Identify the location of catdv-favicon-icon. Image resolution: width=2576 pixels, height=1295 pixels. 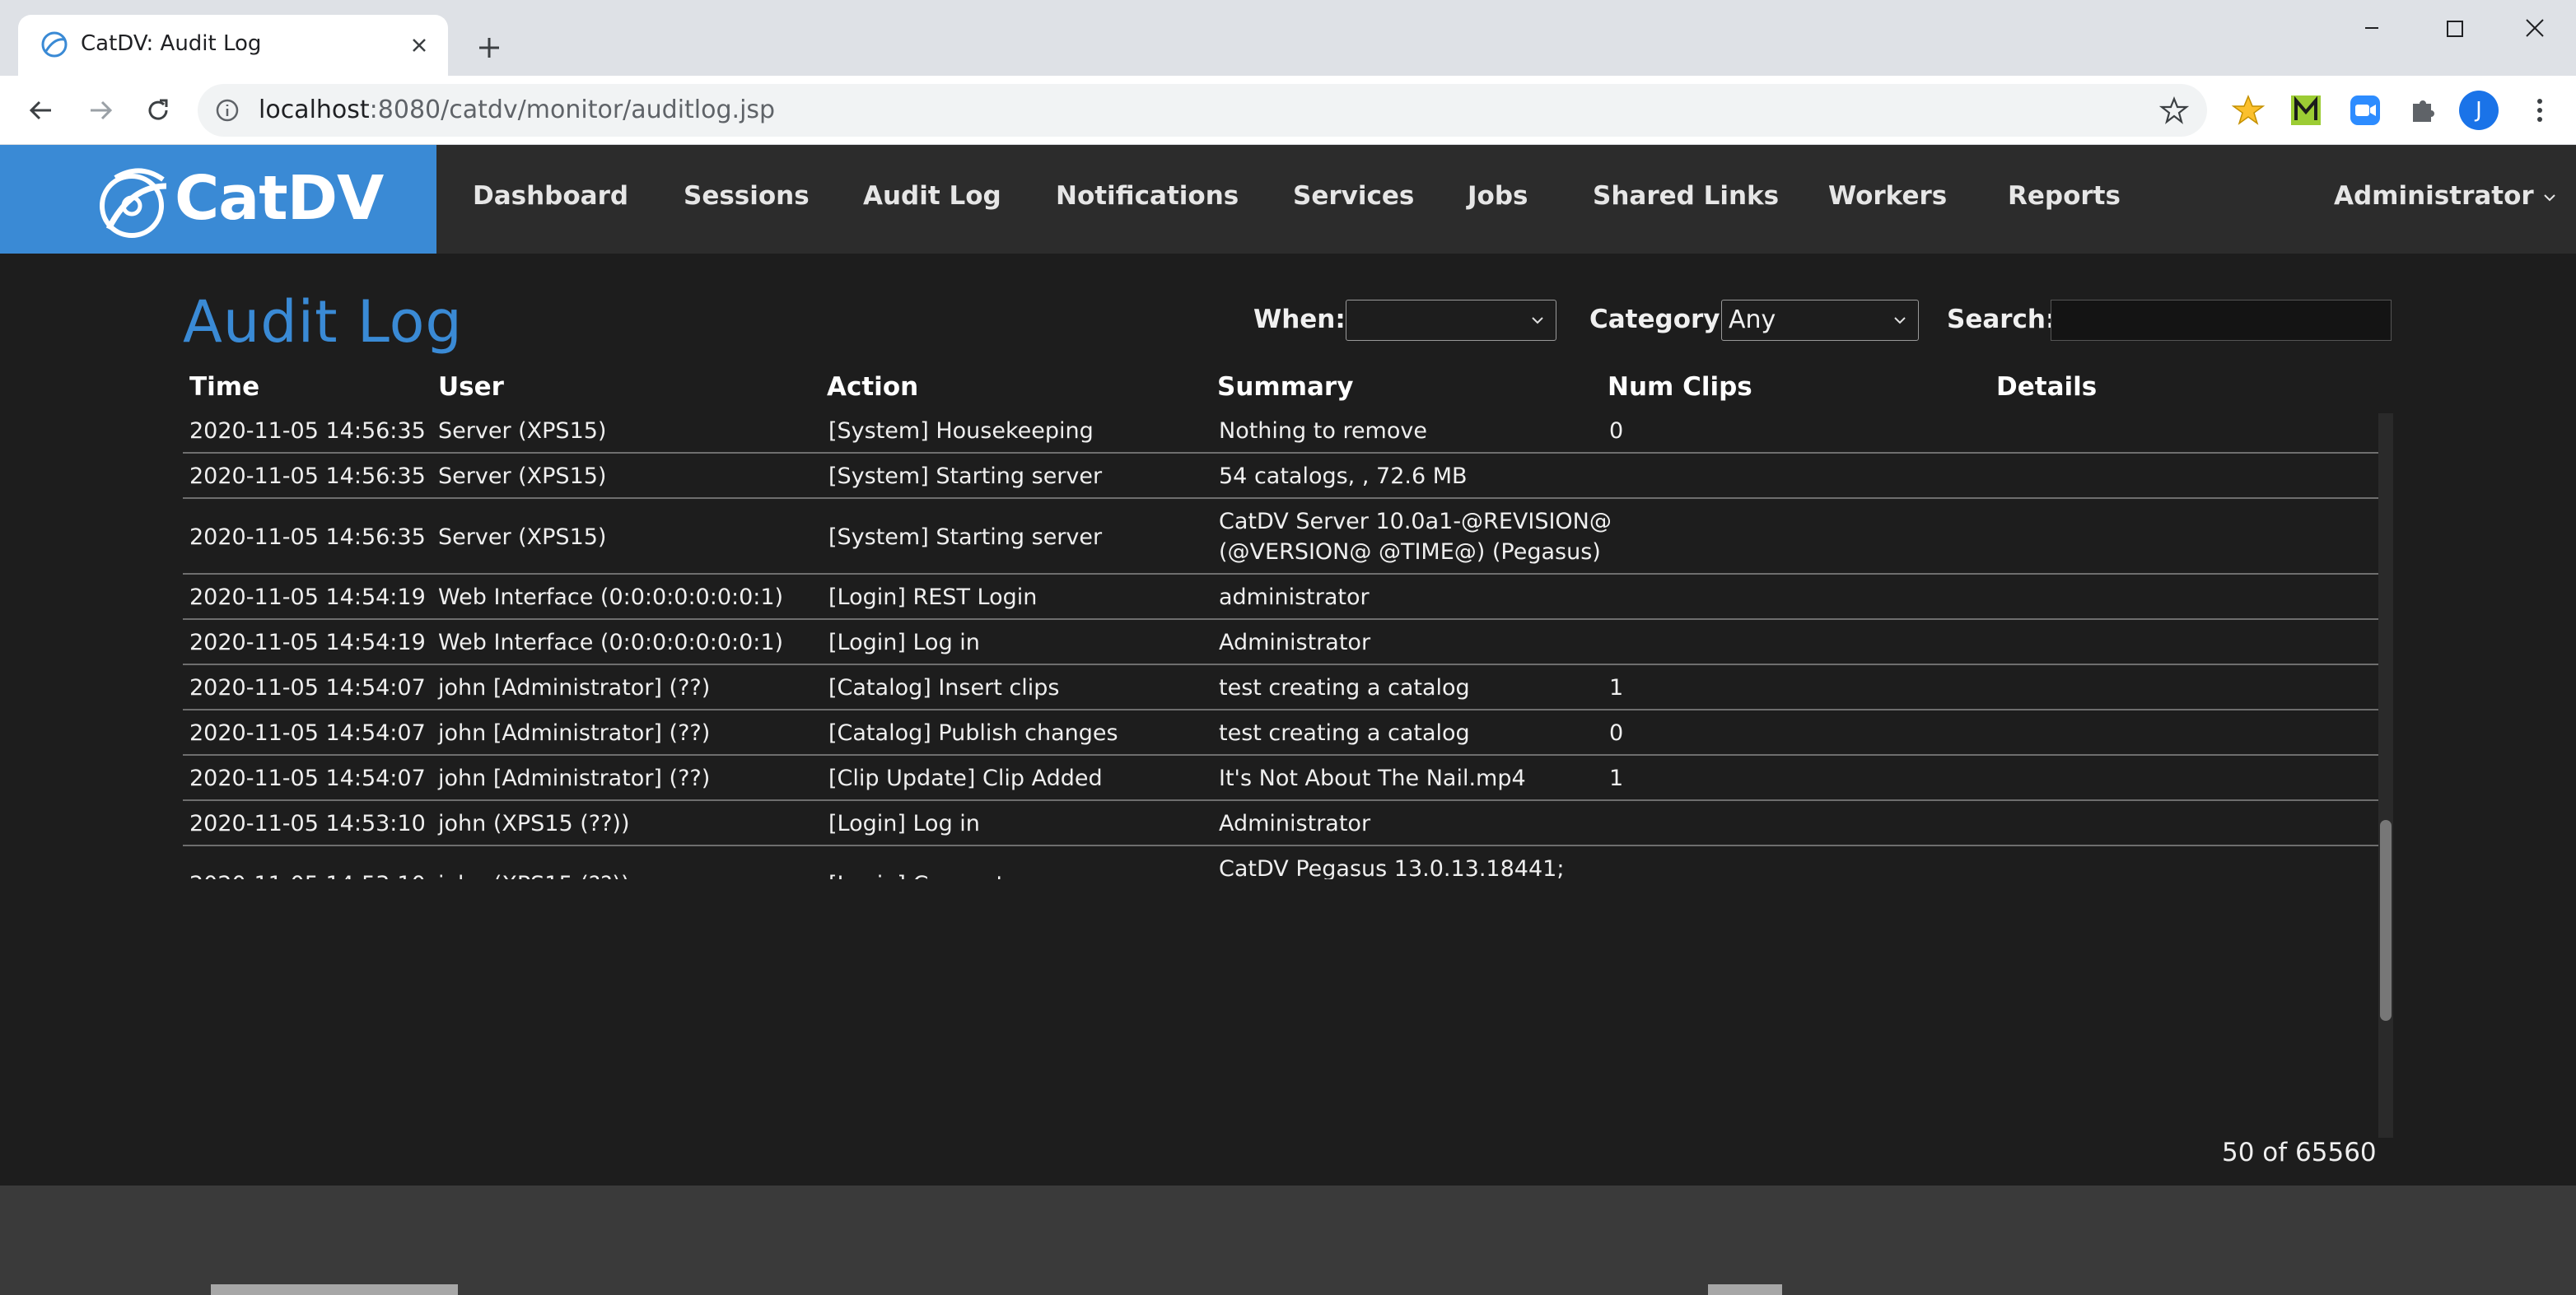
(54, 45).